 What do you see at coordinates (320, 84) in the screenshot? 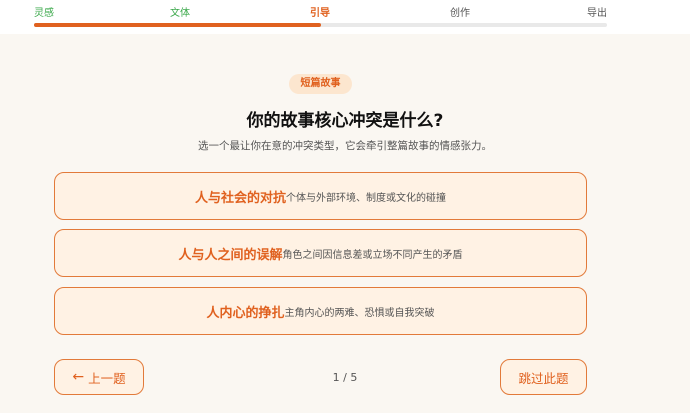
I see `genre-tag: 短篇故事` at bounding box center [320, 84].